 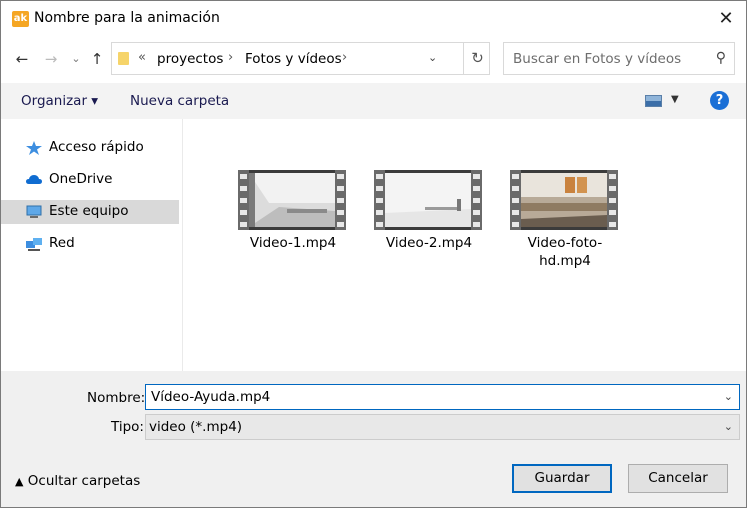 What do you see at coordinates (429, 243) in the screenshot?
I see `file-name: Video-2.mp4` at bounding box center [429, 243].